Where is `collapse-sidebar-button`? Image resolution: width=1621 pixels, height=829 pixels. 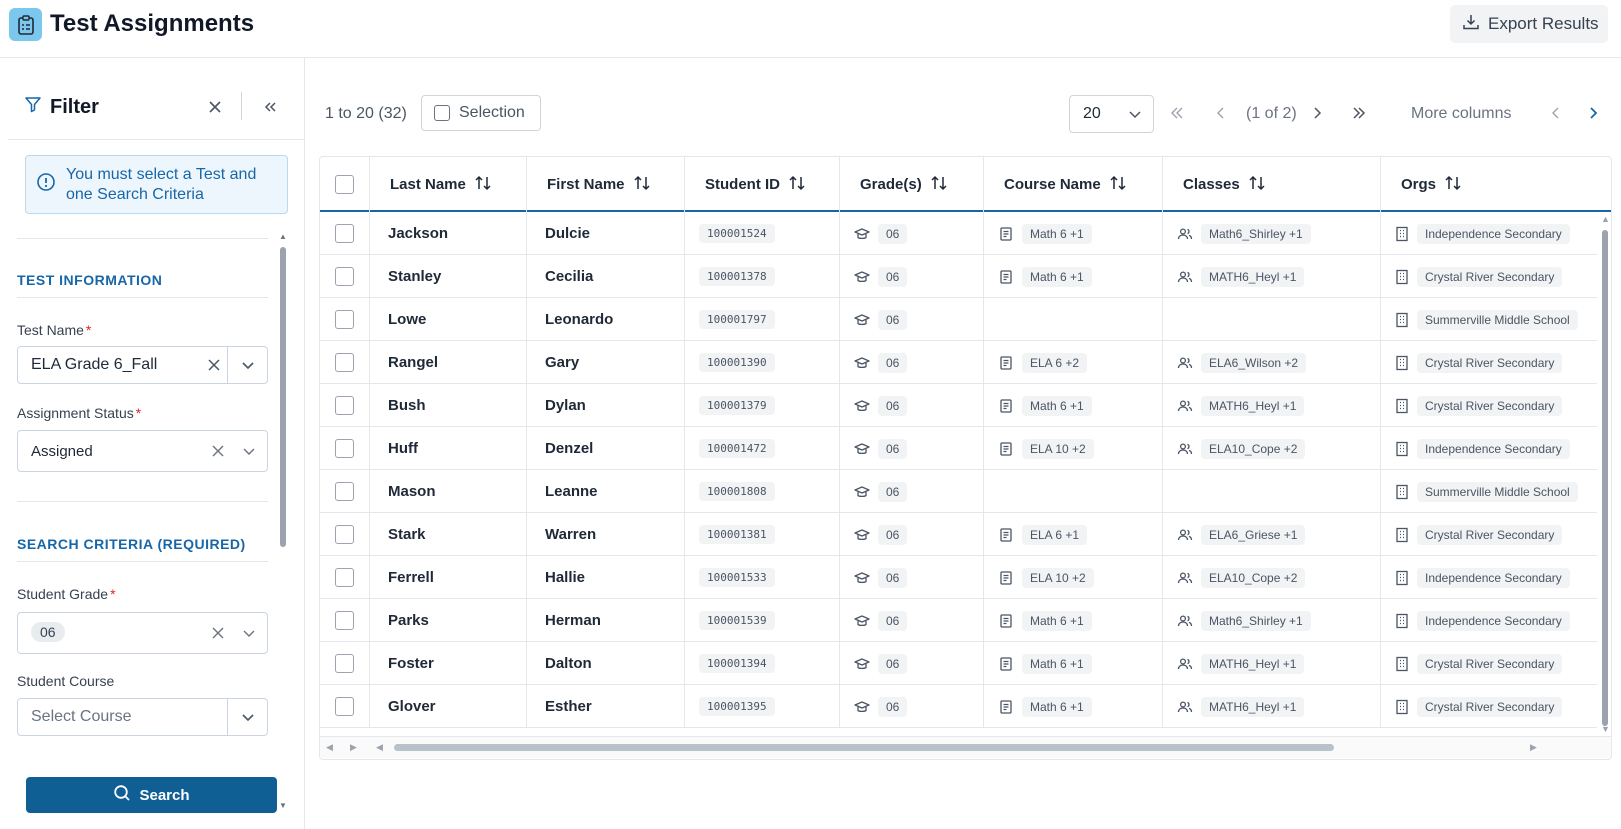 collapse-sidebar-button is located at coordinates (270, 107).